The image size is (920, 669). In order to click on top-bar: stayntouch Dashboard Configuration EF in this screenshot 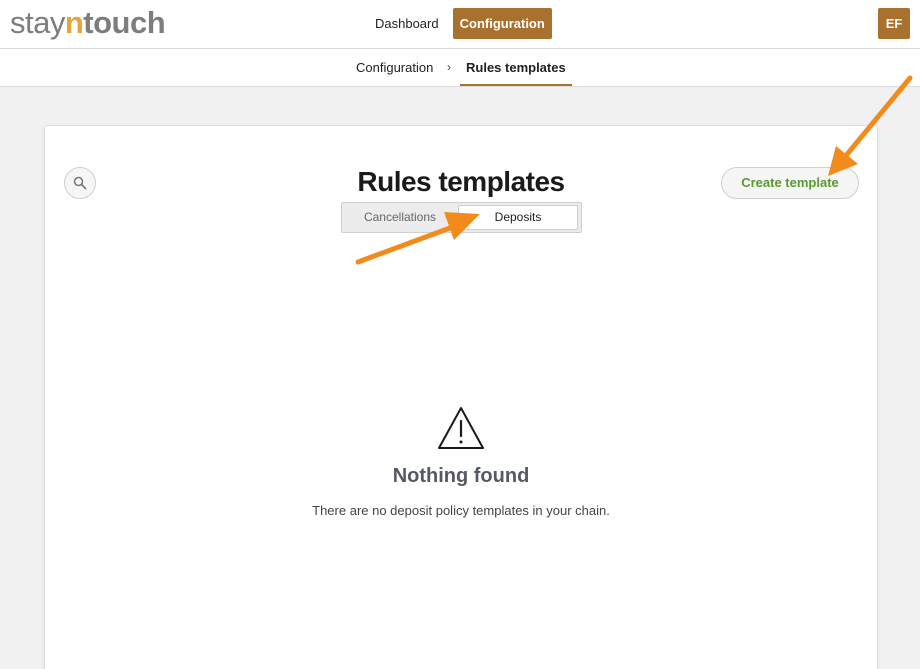, I will do `click(460, 24)`.